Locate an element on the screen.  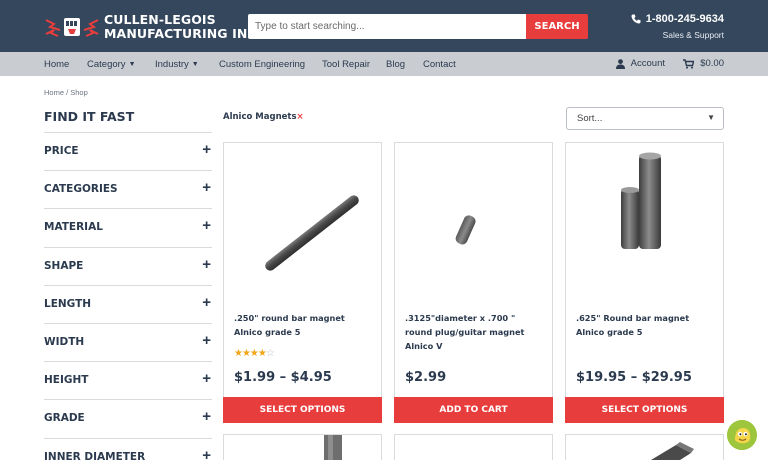
nav-industry: Industry ▼ is located at coordinates (177, 64).